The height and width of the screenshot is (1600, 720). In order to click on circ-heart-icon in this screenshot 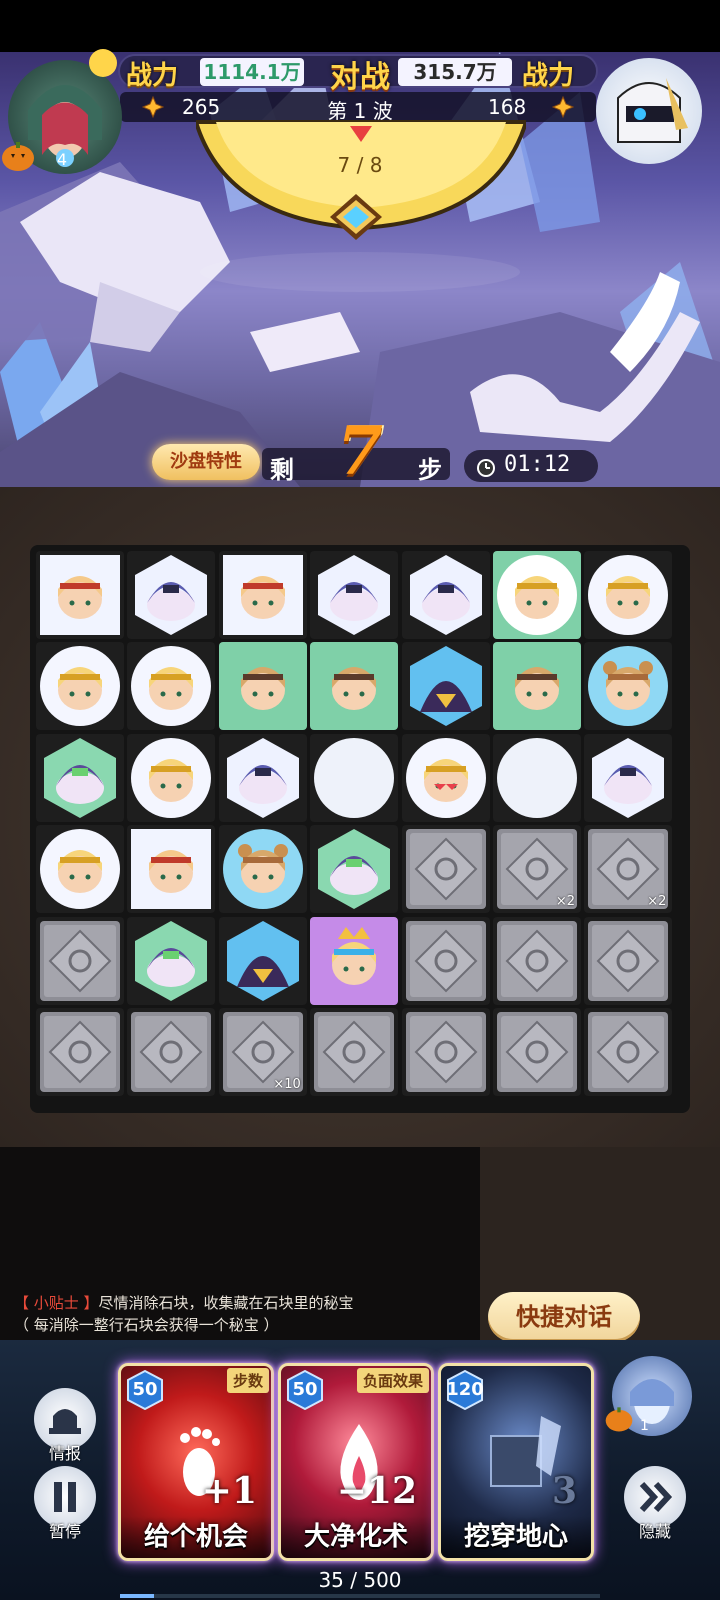, I will do `click(445, 777)`.